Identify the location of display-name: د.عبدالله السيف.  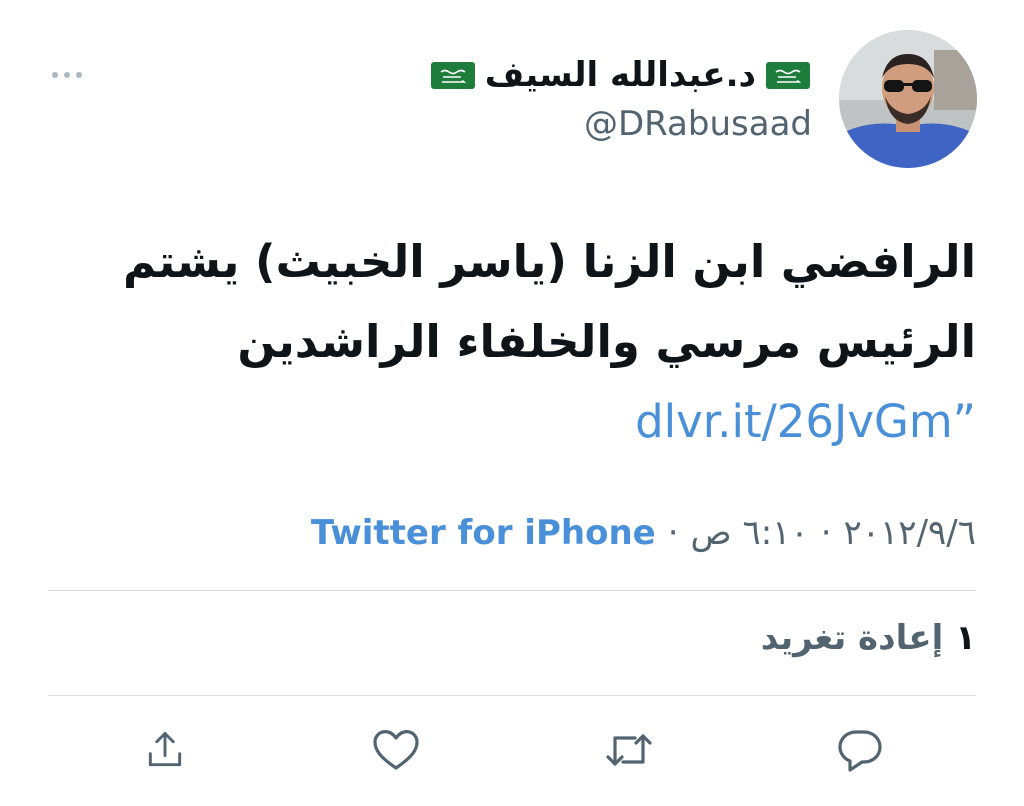
(620, 75).